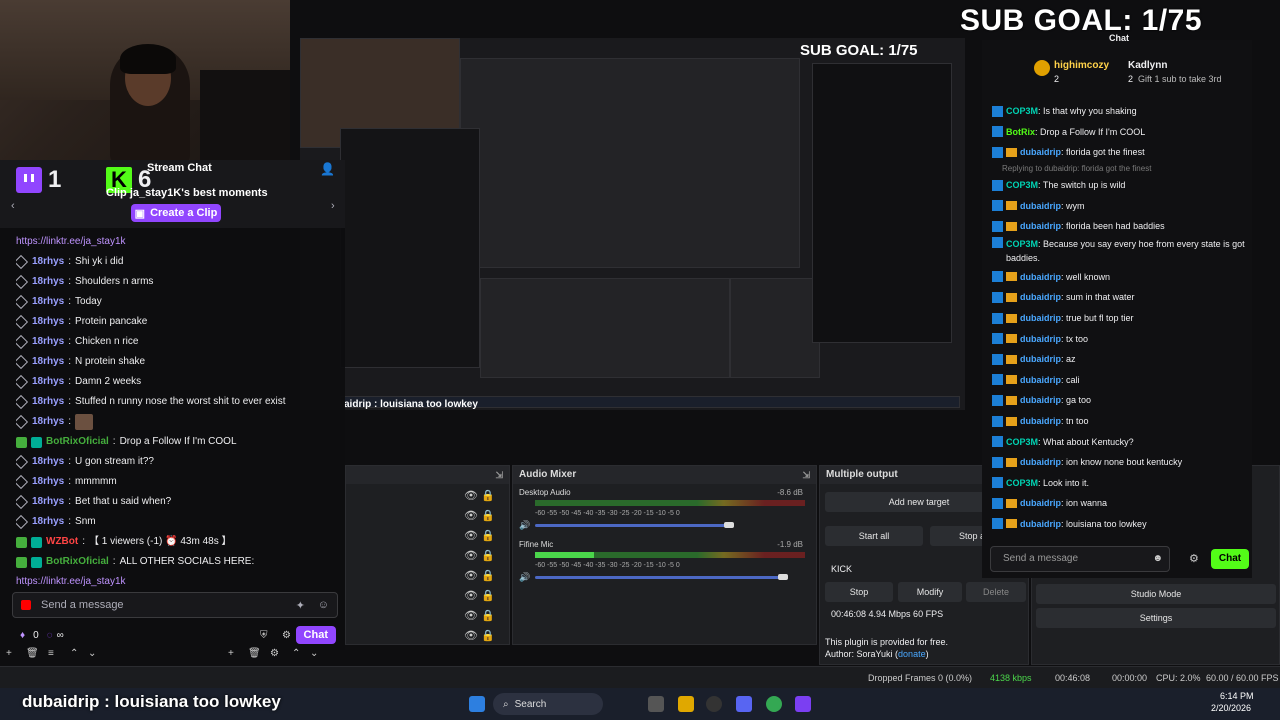 The width and height of the screenshot is (1280, 720). I want to click on emoji-icon: ☻, so click(1157, 559).